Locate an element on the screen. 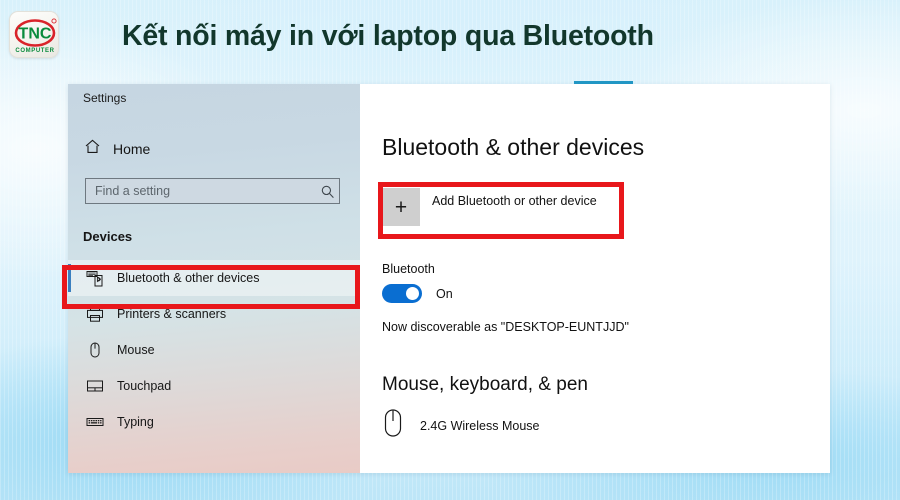  sidebar-item-bluetooth-other-devices: Bluetooth & other devices is located at coordinates (214, 278).